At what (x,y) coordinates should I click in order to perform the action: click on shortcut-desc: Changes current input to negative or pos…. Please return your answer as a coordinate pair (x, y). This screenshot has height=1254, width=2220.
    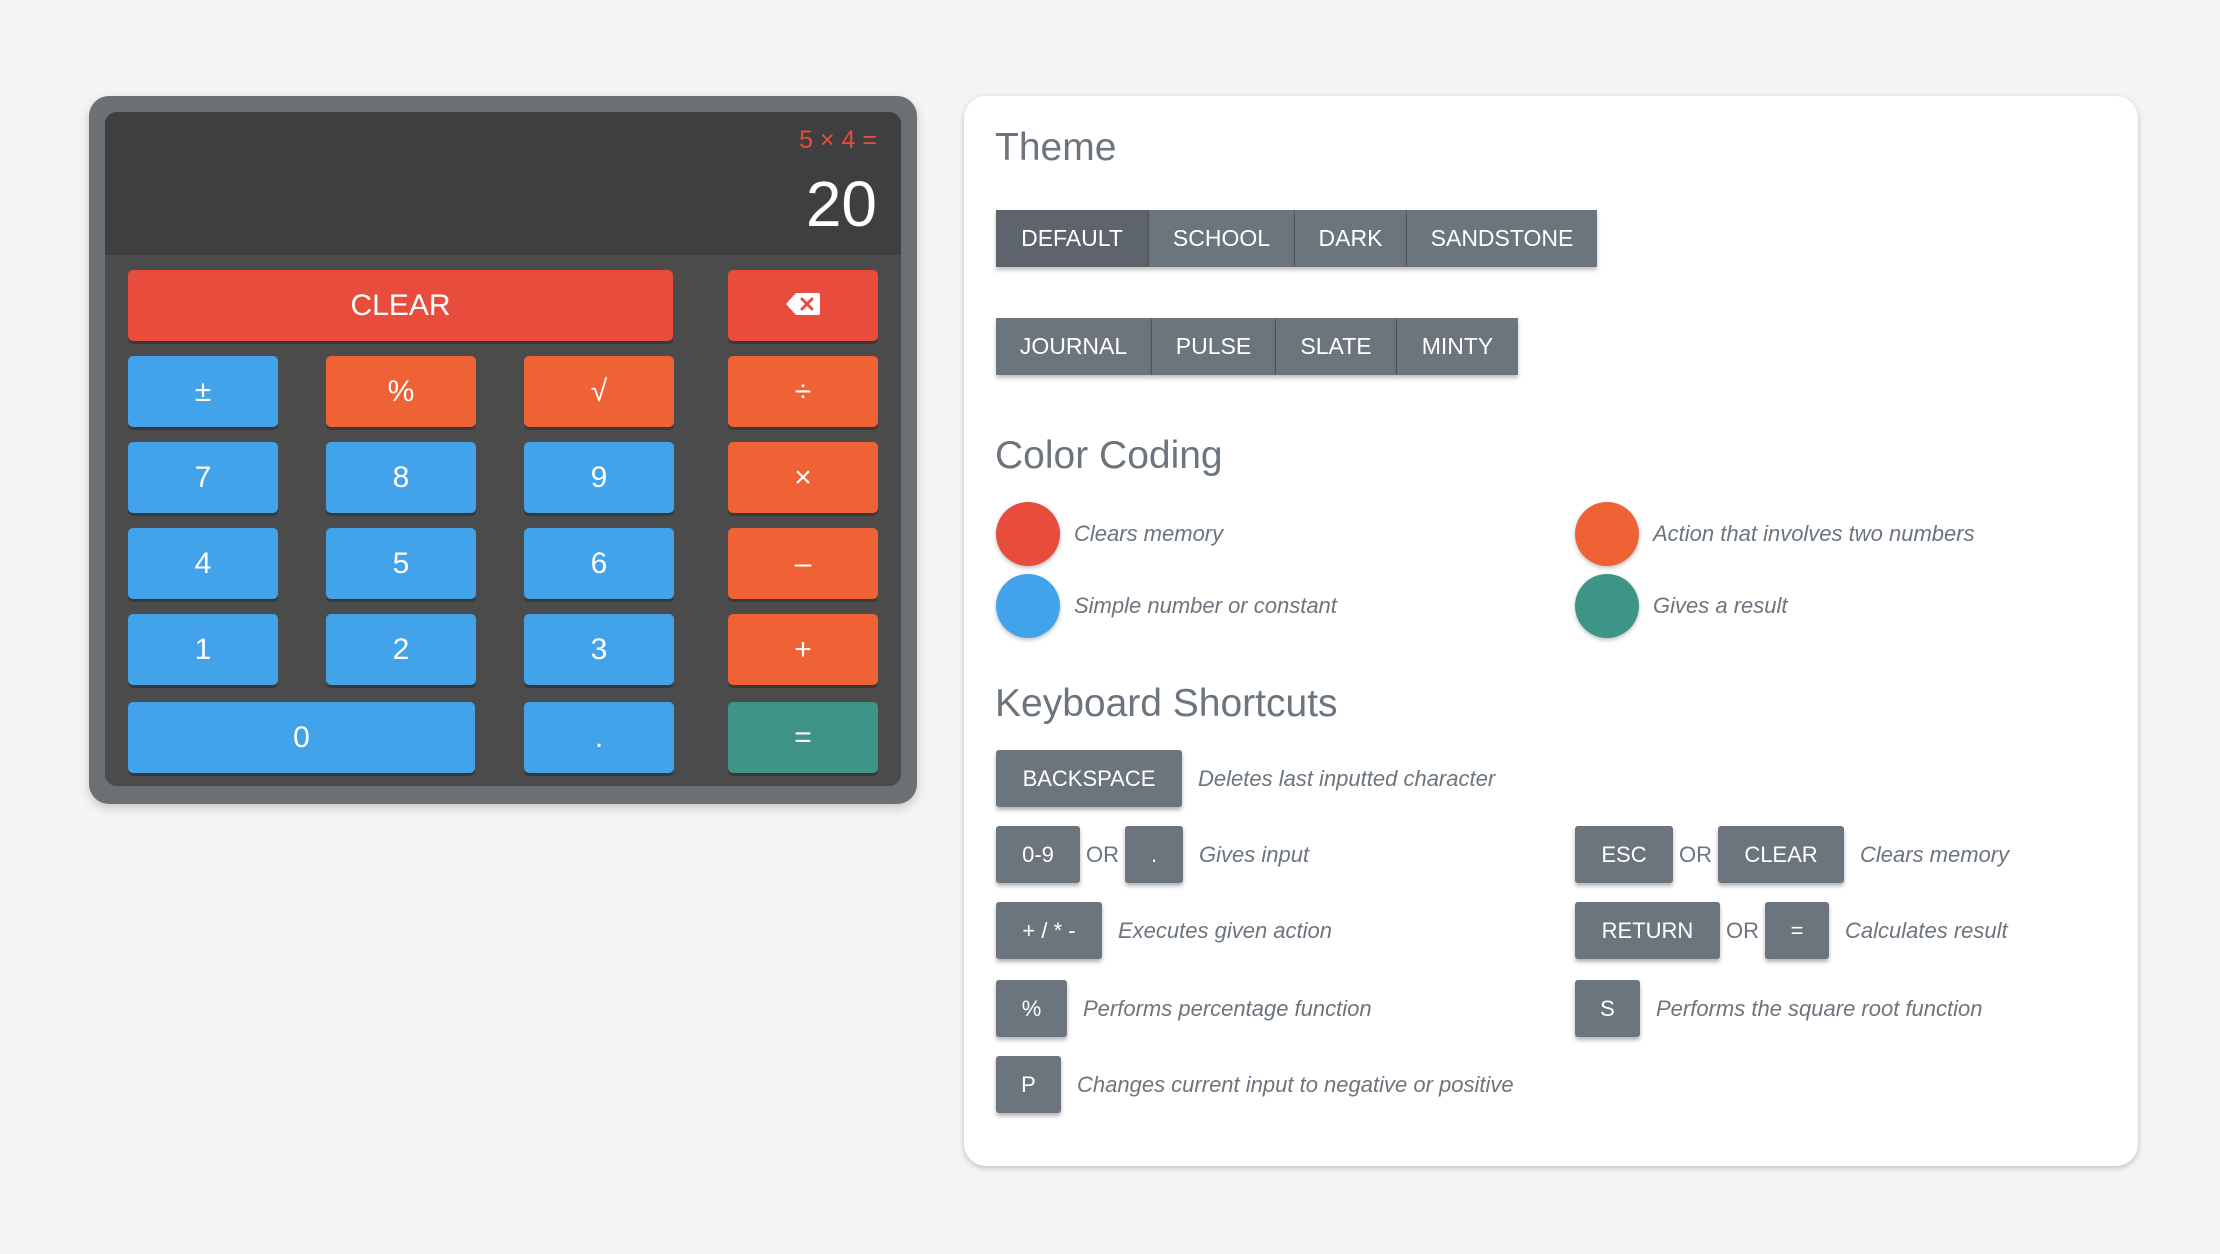
    Looking at the image, I should click on (1295, 1084).